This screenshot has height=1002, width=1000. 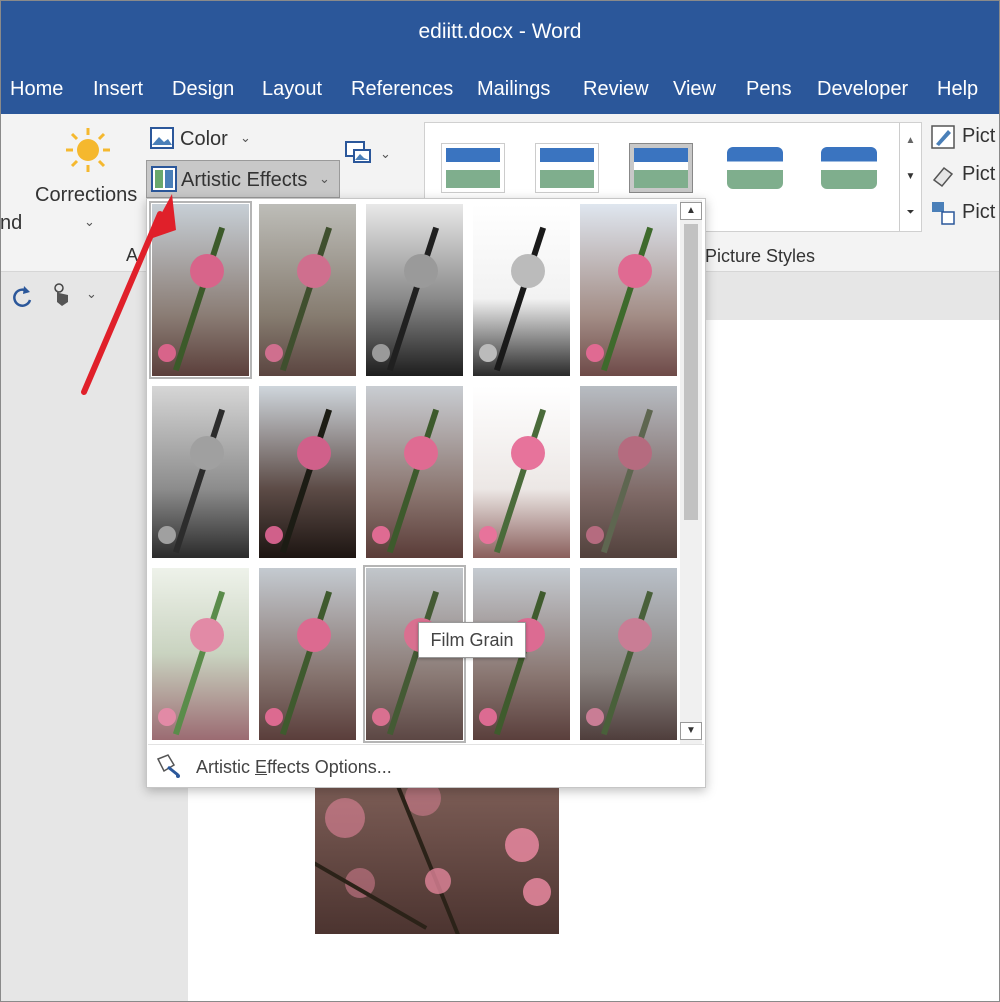 What do you see at coordinates (691, 211) in the screenshot?
I see `scroll-up-button: ▲` at bounding box center [691, 211].